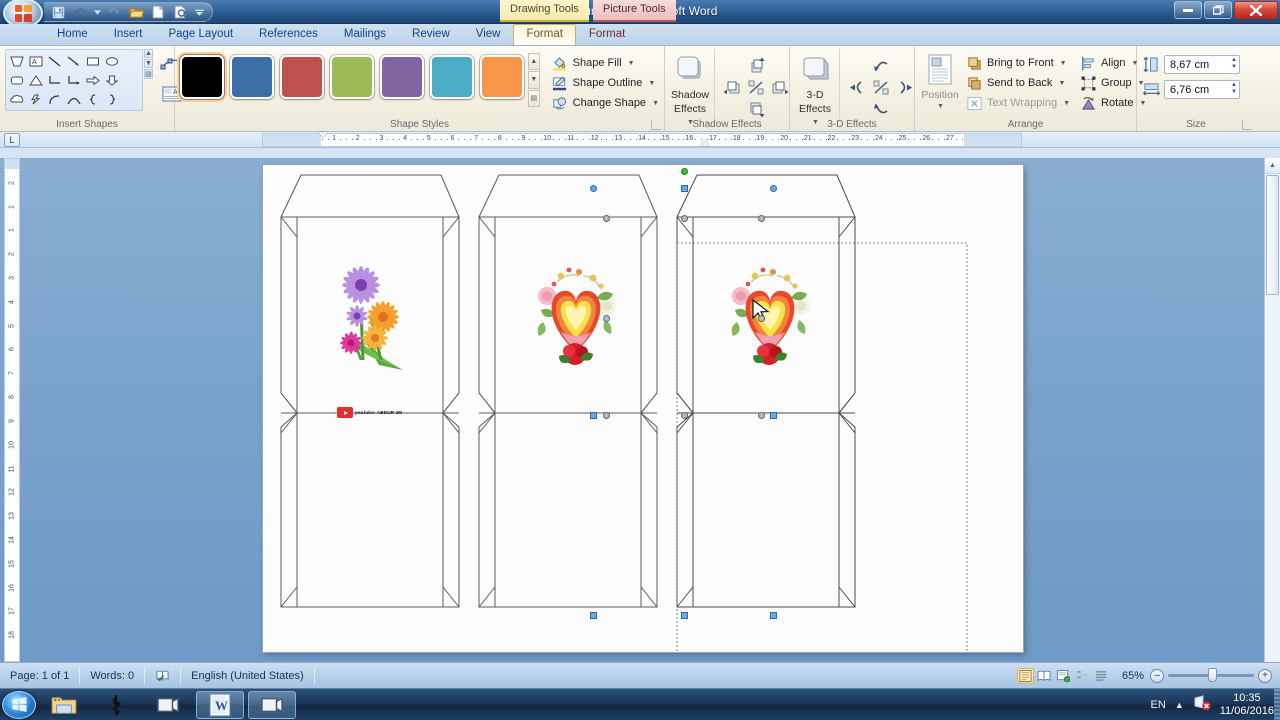  Describe the element at coordinates (773, 415) in the screenshot. I see `handle-bottom-right` at that location.